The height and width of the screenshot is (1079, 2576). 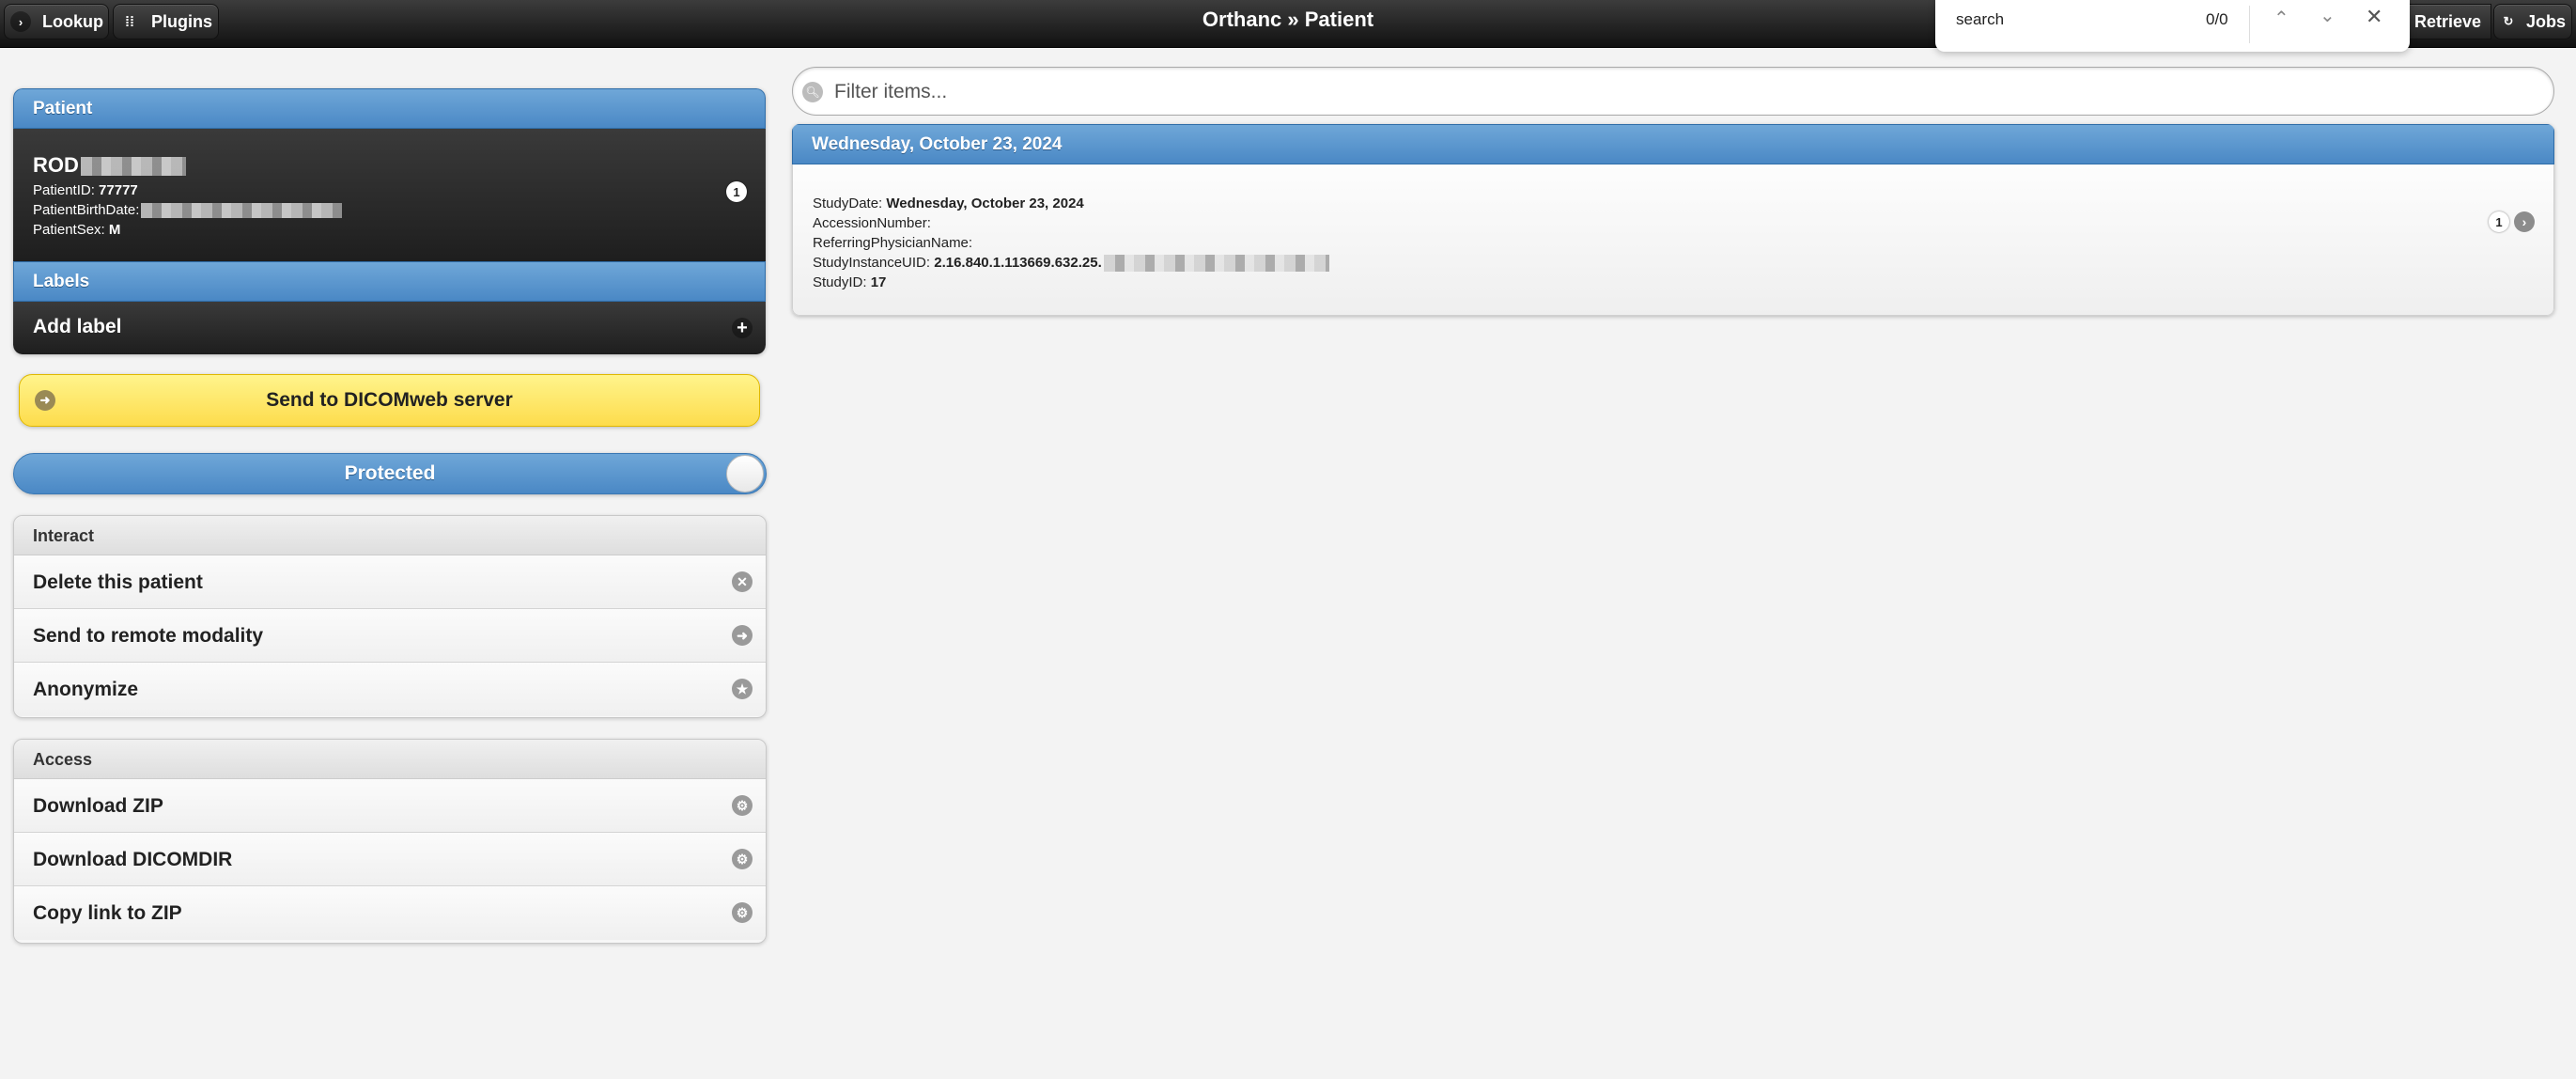 What do you see at coordinates (2374, 17) in the screenshot?
I see `close-icon: ✕` at bounding box center [2374, 17].